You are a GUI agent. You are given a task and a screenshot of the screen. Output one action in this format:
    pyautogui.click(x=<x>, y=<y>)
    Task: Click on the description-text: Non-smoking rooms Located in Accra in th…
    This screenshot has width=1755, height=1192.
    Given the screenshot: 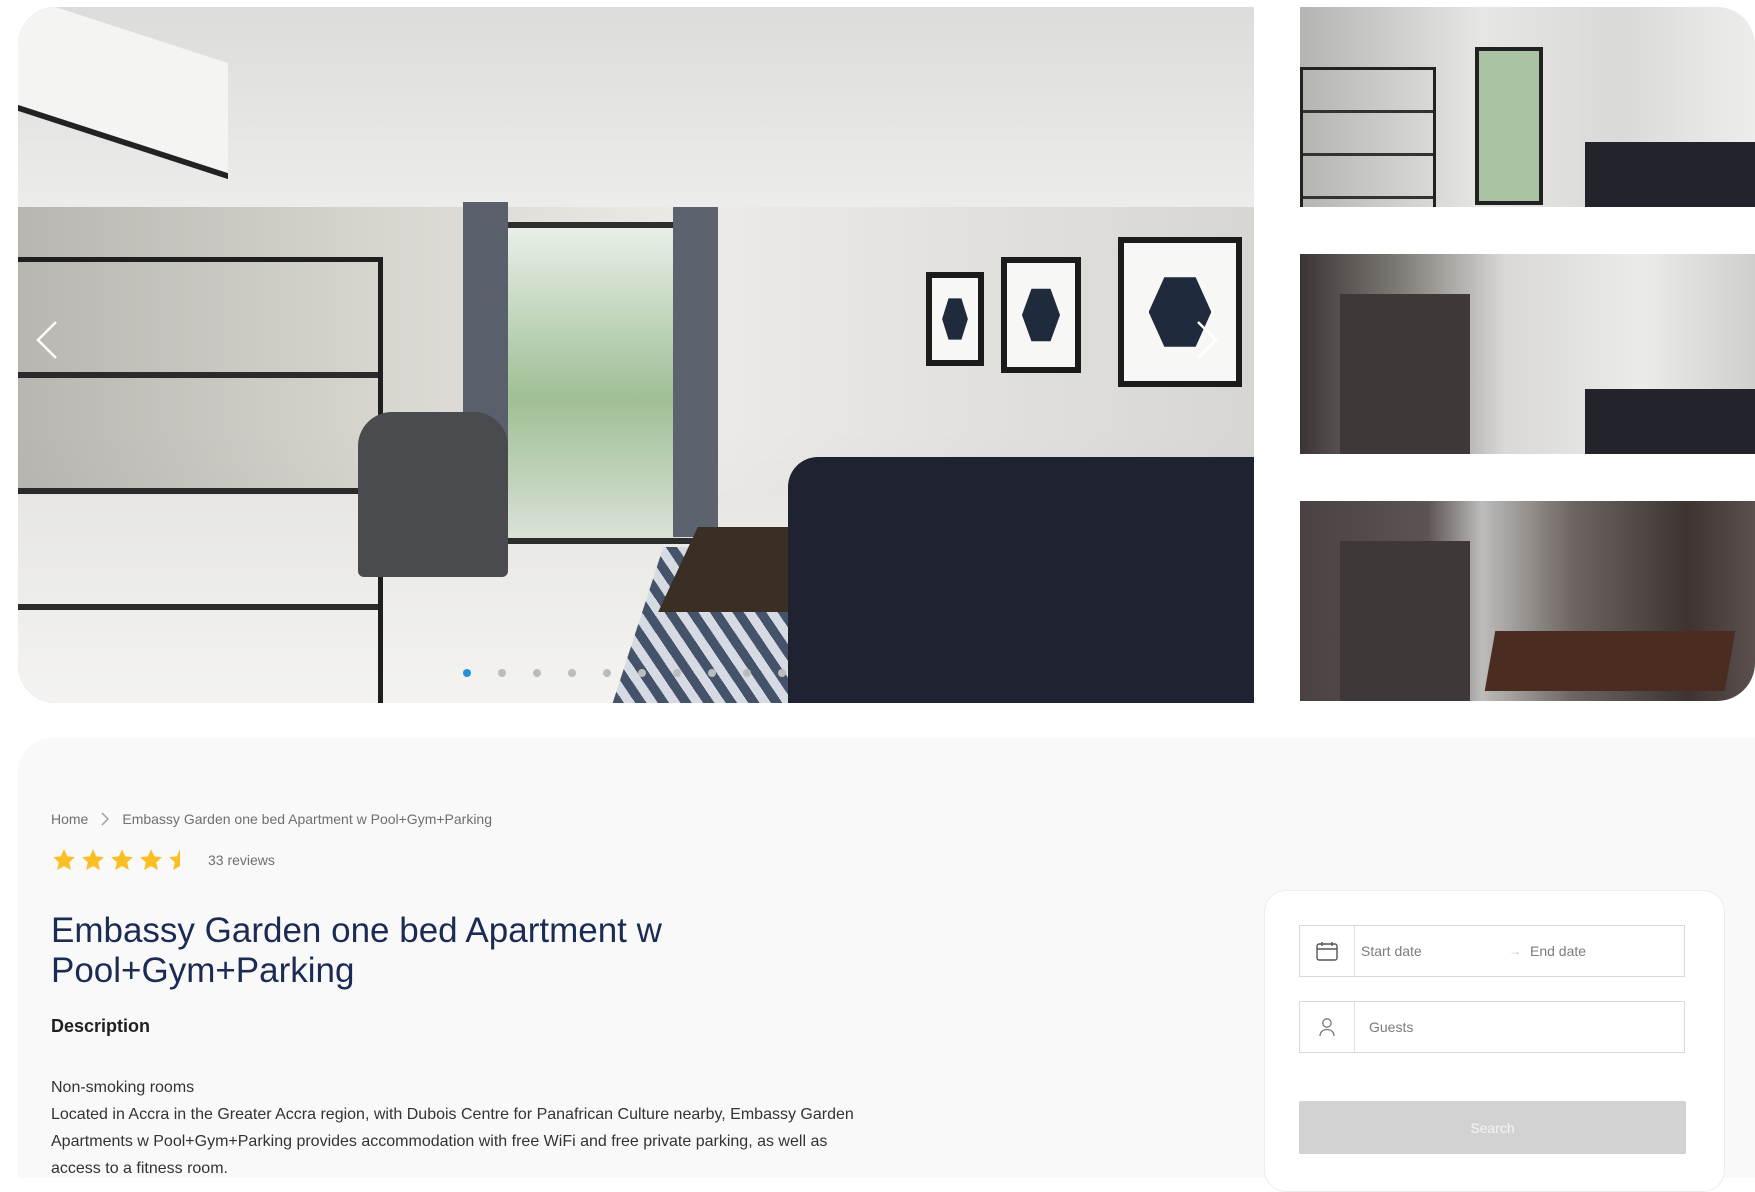 What is the action you would take?
    pyautogui.click(x=461, y=1128)
    